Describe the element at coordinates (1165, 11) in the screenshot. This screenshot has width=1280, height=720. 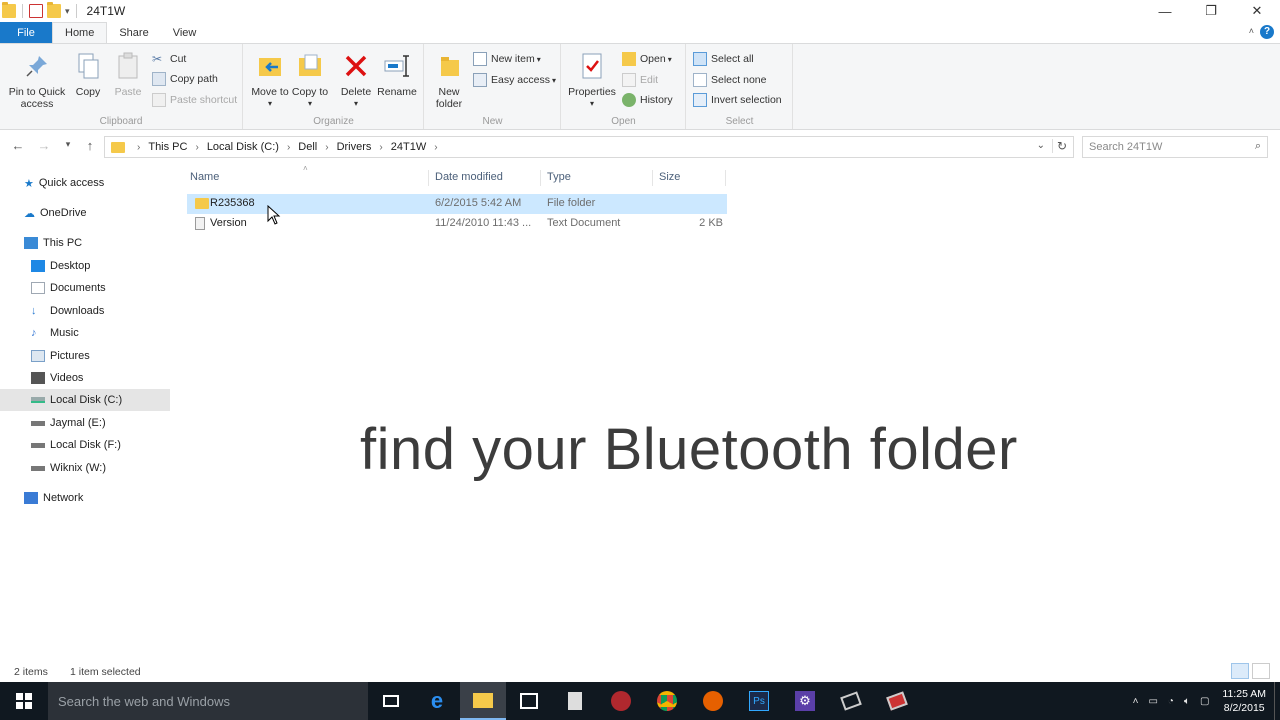
I see `minimize-button: —` at that location.